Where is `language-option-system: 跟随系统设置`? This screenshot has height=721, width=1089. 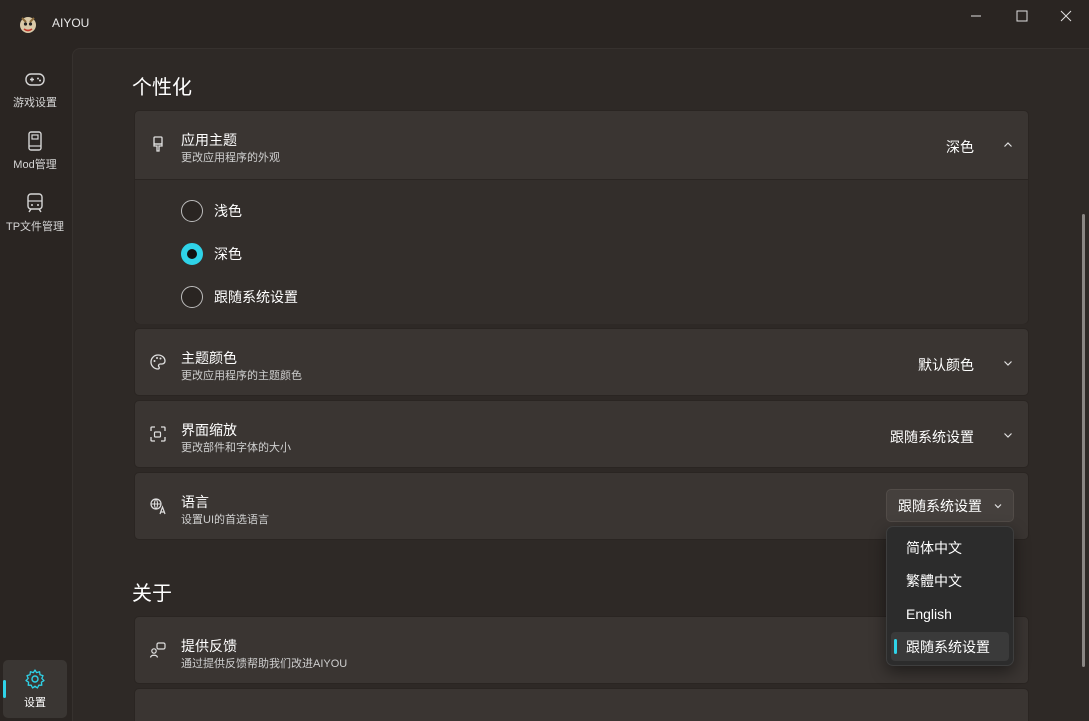 language-option-system: 跟随系统设置 is located at coordinates (950, 646).